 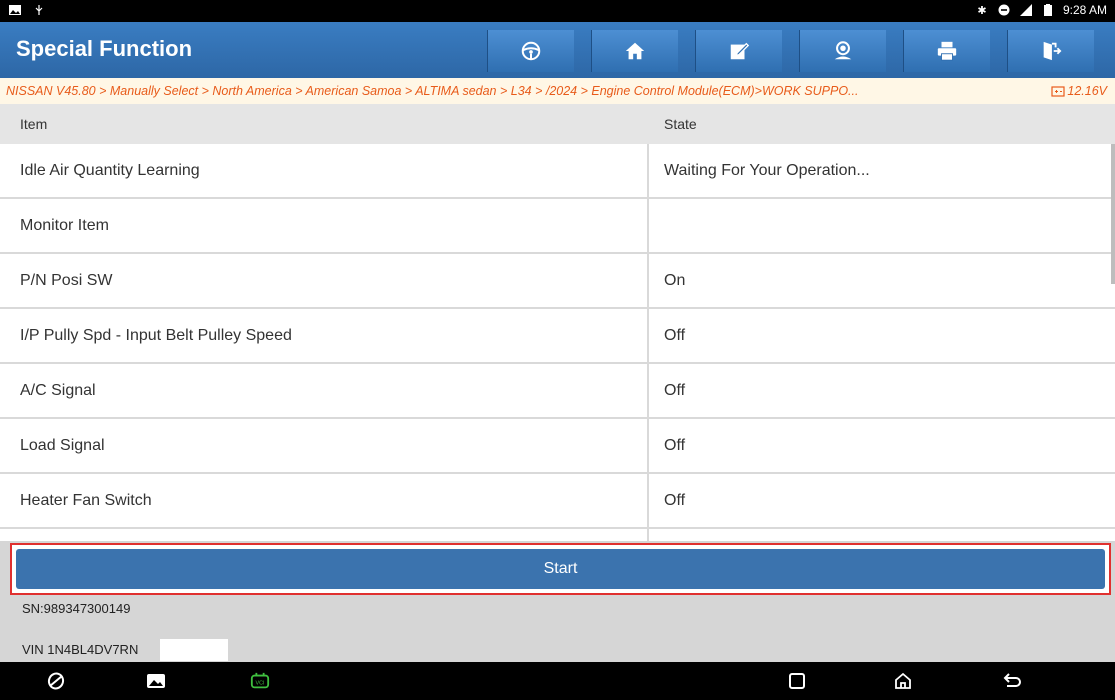 I want to click on print-button, so click(x=946, y=51).